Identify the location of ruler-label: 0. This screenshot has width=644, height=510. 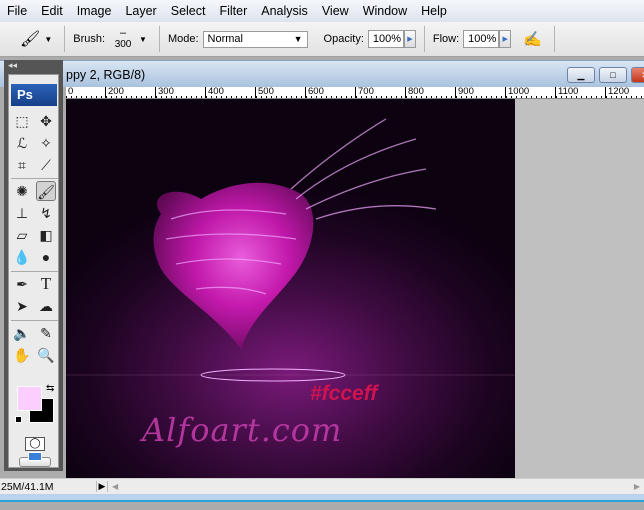
(69, 92).